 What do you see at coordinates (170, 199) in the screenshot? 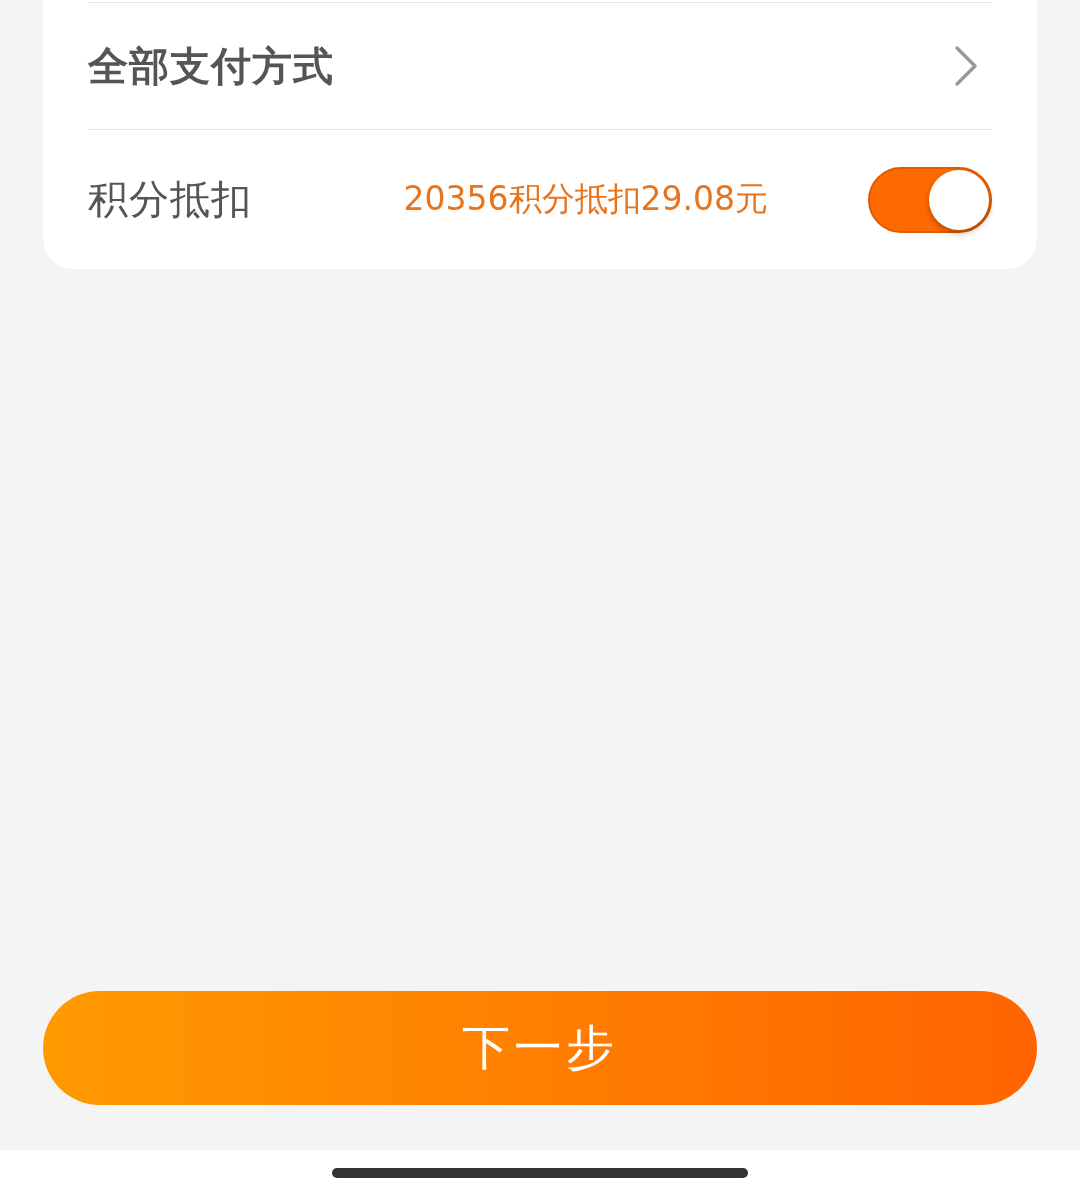
I see `row-label: 积分抵扣` at bounding box center [170, 199].